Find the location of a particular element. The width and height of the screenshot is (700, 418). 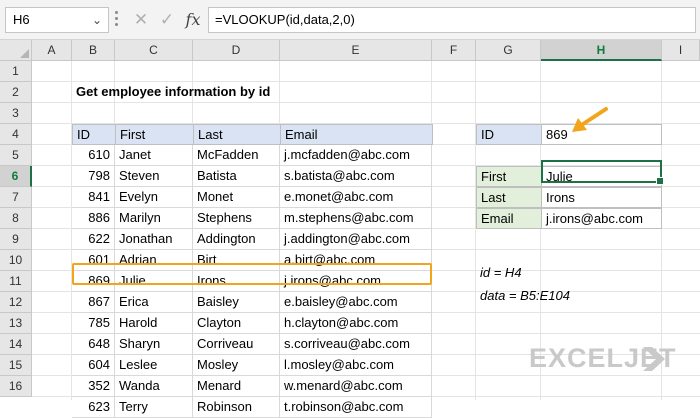

table-cell: Steven is located at coordinates (154, 176).